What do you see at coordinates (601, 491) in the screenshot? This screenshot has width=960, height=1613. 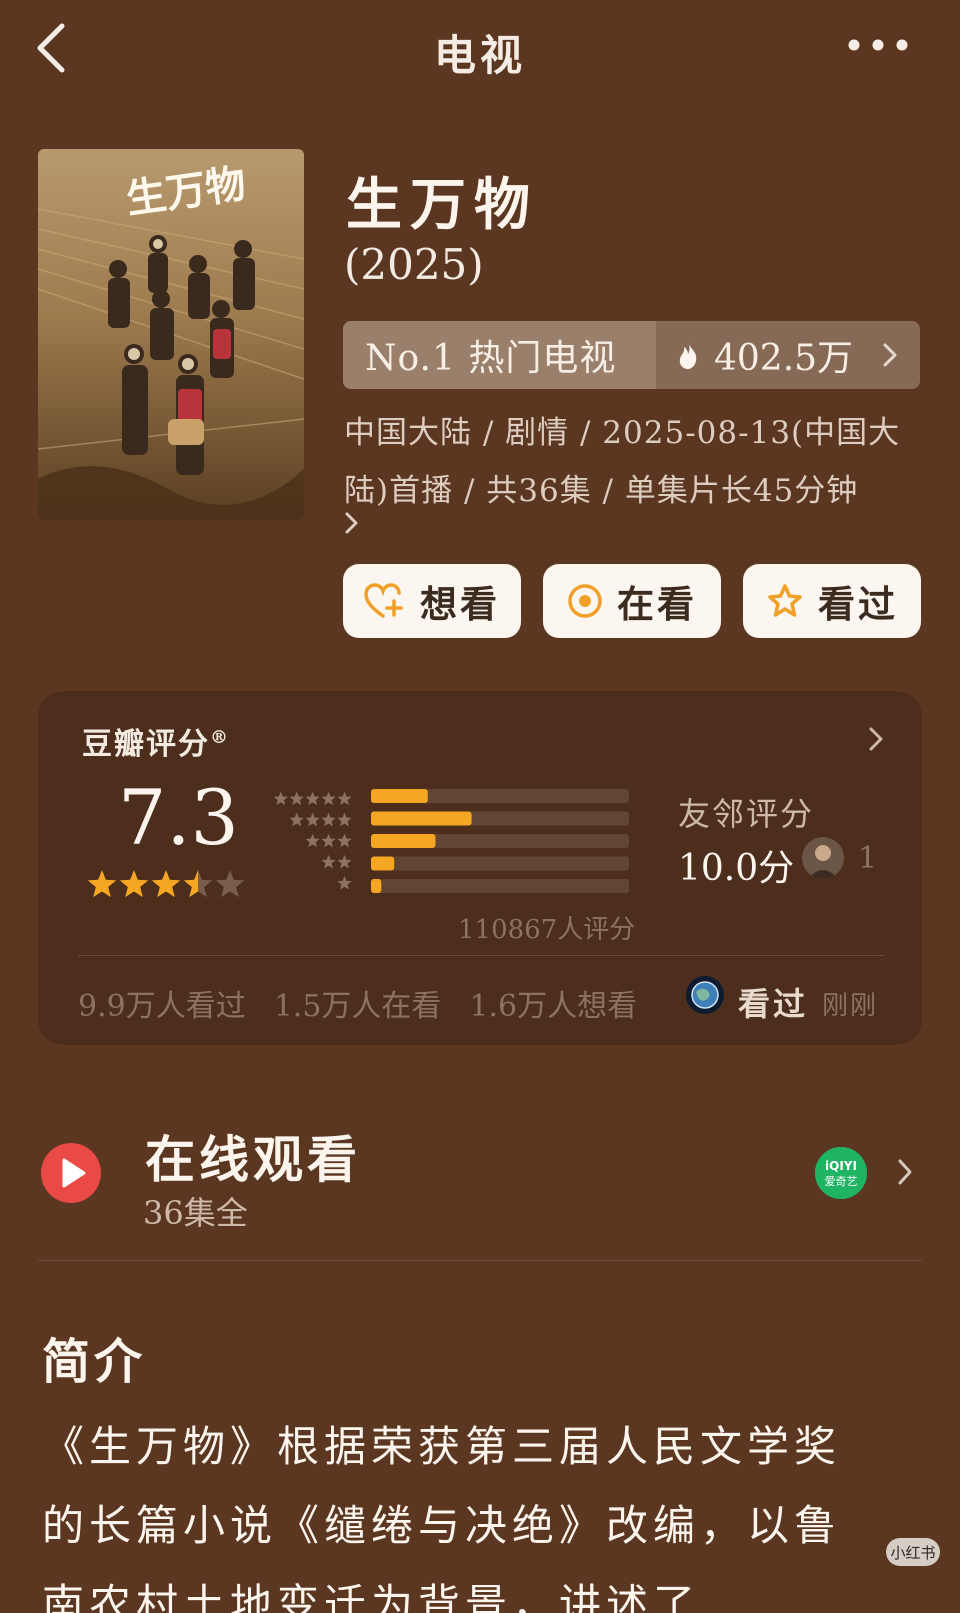 I see `meta-line: 陆)首播 / 共36集 / 单集片长45分钟` at bounding box center [601, 491].